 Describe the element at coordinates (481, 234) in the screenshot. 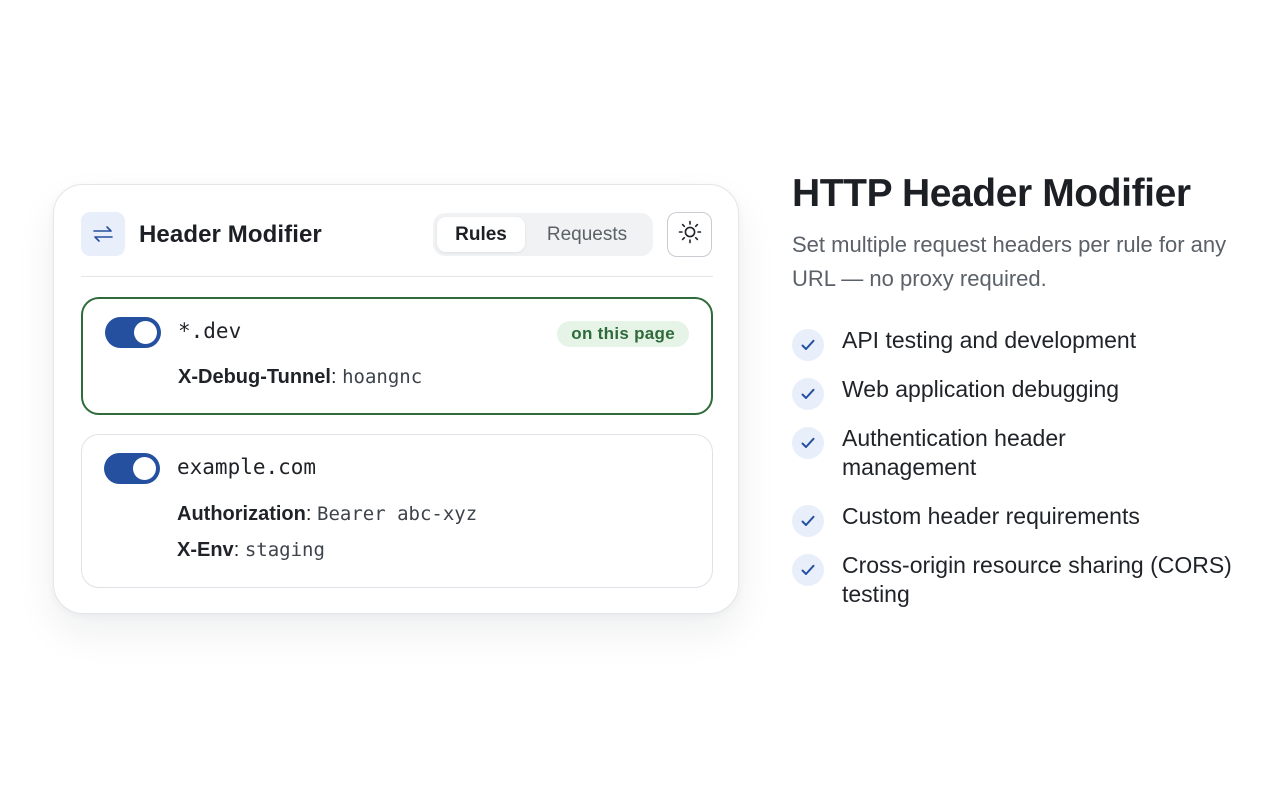

I see `tab-rules: Rules` at that location.